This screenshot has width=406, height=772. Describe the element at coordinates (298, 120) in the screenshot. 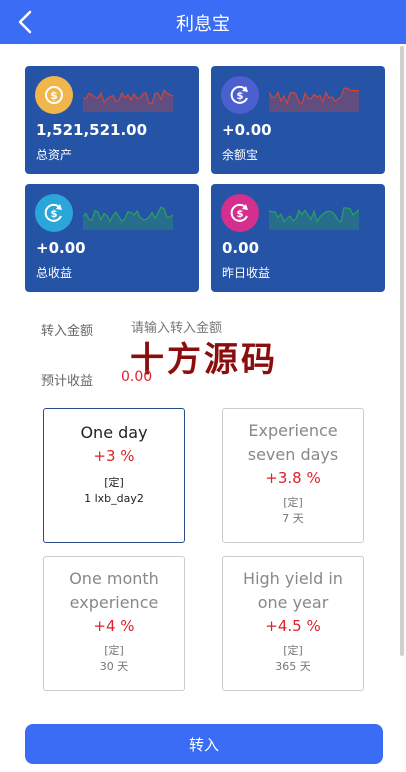

I see `card-balance: $ +0.00 余额宝` at that location.